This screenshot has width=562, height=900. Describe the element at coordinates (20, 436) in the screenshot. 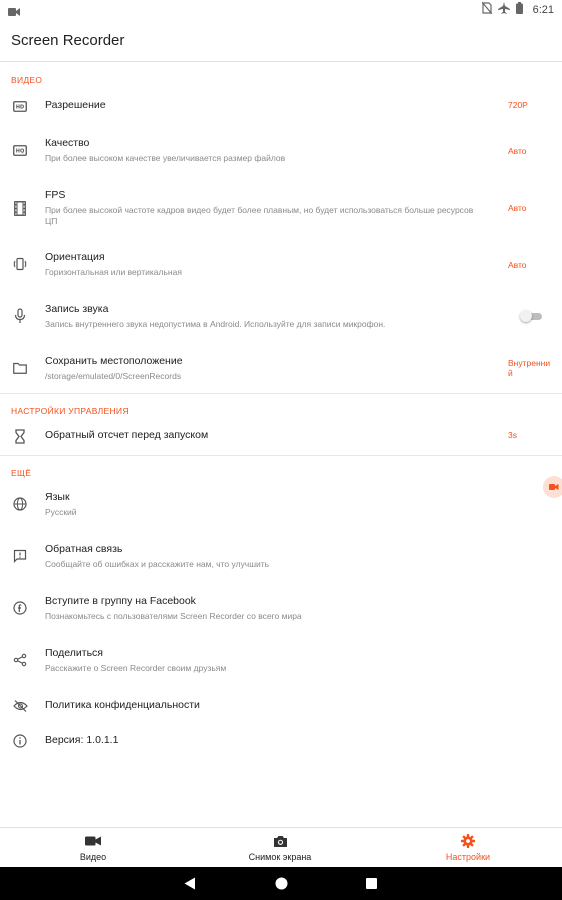

I see `hourglass-icon` at that location.